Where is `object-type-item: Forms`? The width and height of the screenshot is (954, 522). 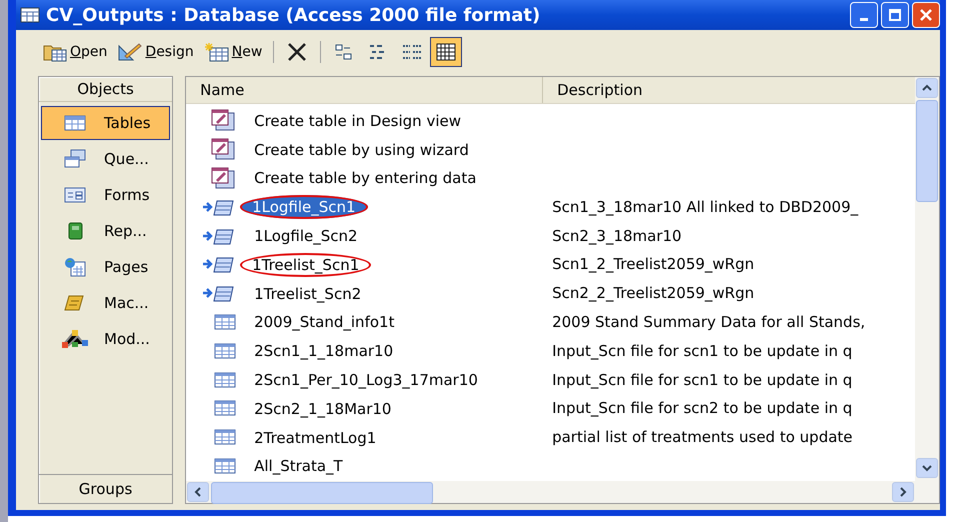
object-type-item: Forms is located at coordinates (105, 195).